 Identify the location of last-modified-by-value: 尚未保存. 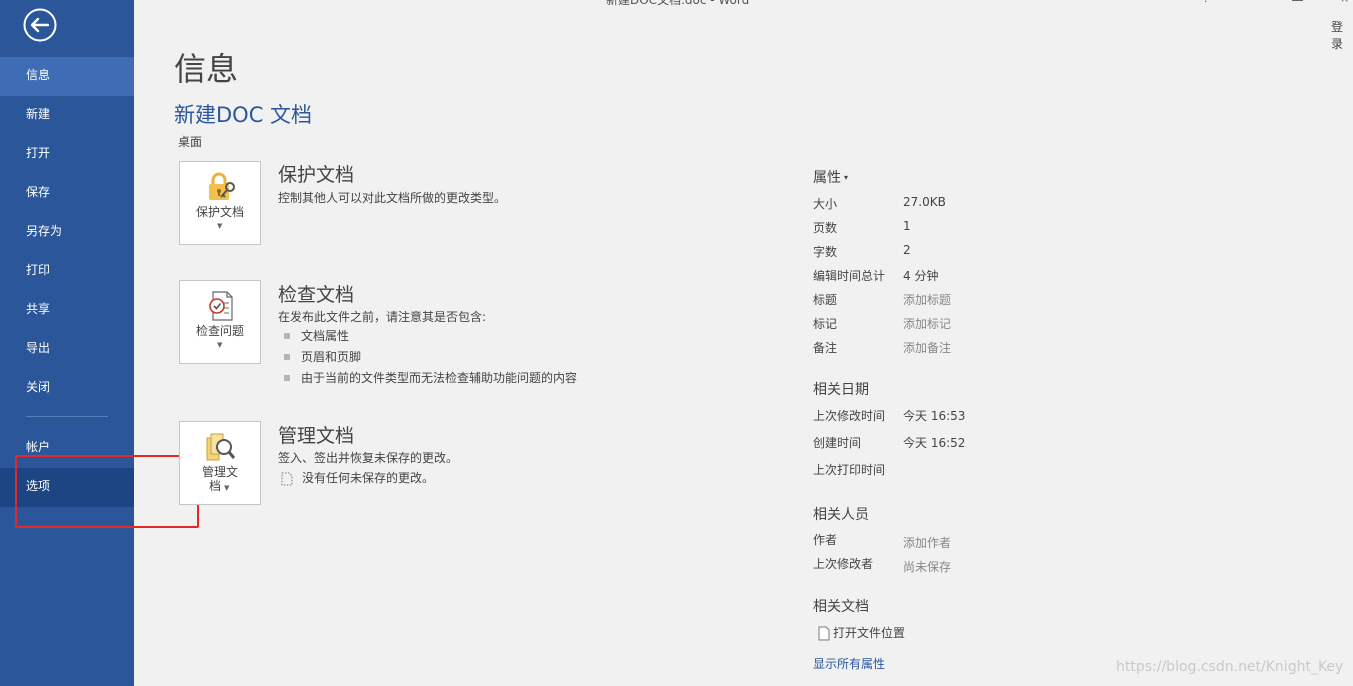
(927, 567).